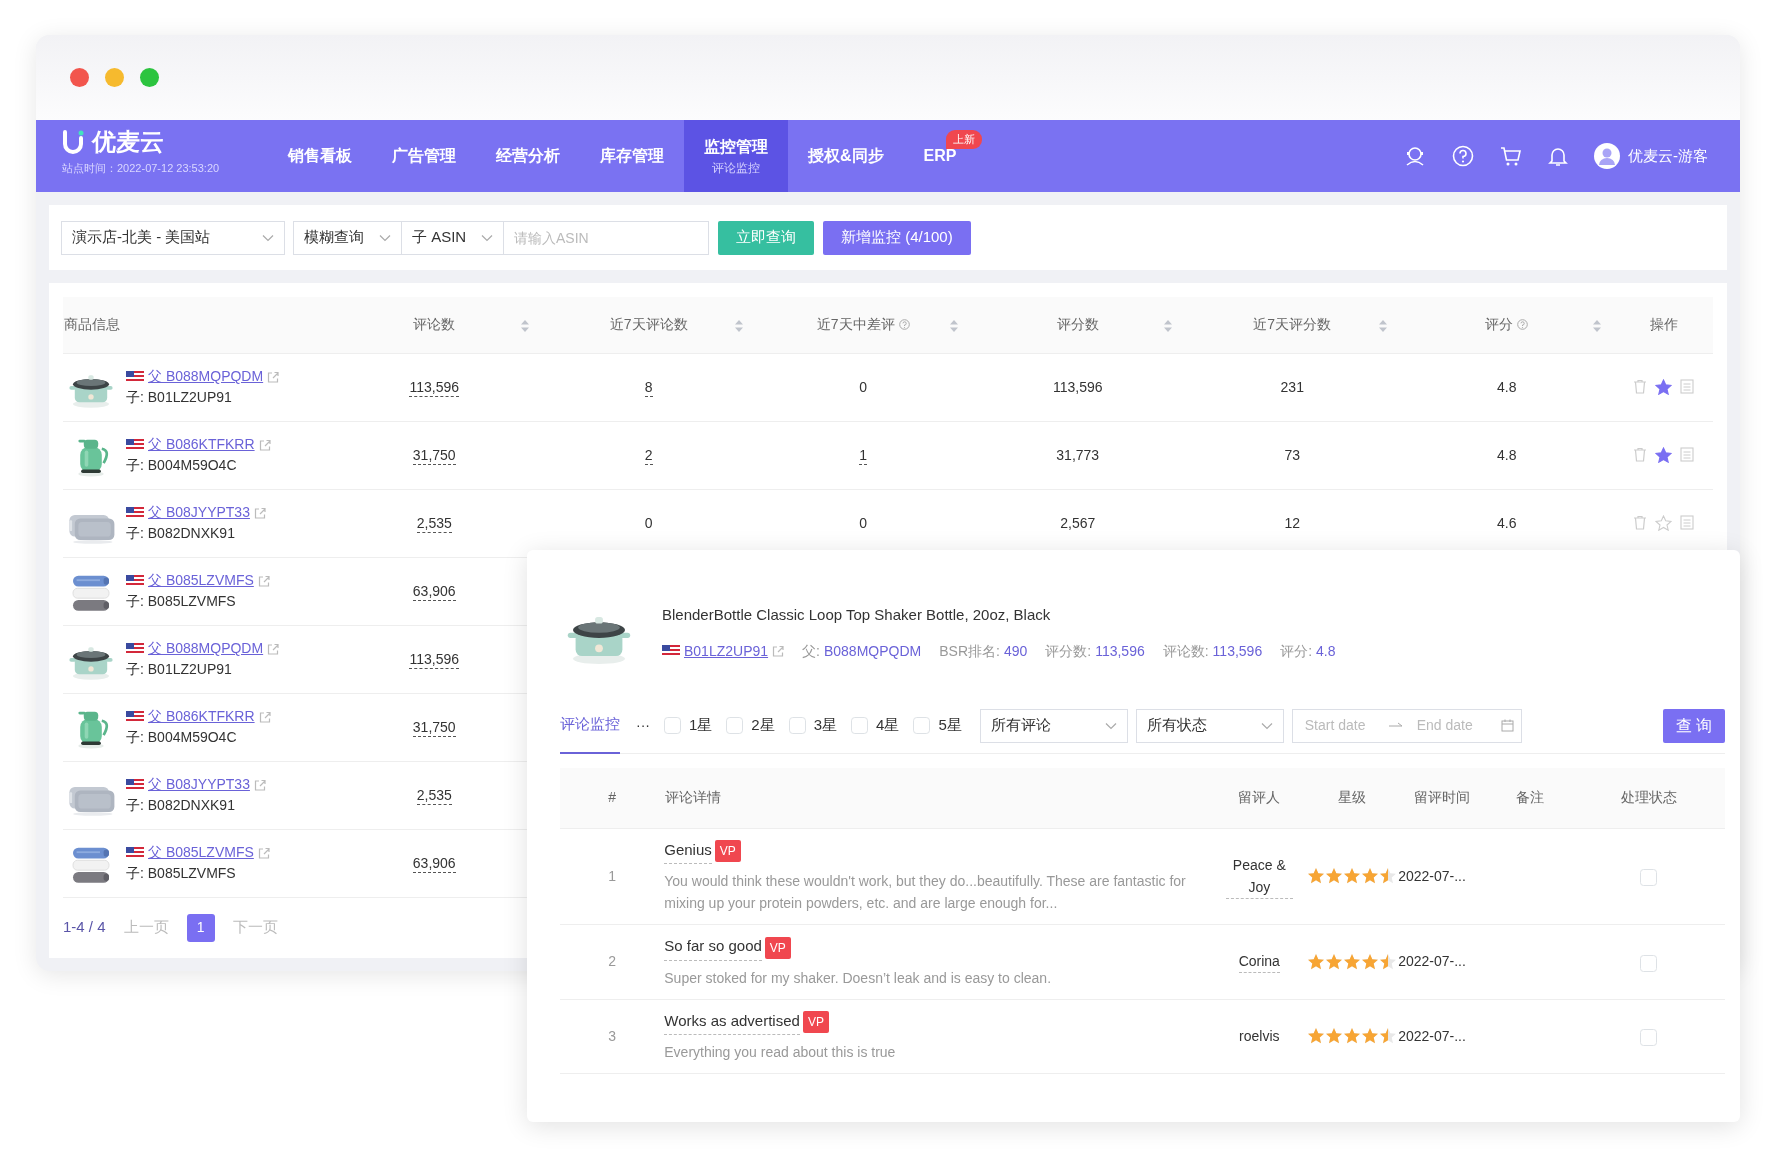 The width and height of the screenshot is (1776, 1150). What do you see at coordinates (424, 156) in the screenshot?
I see `nav-tab: 广告管理` at bounding box center [424, 156].